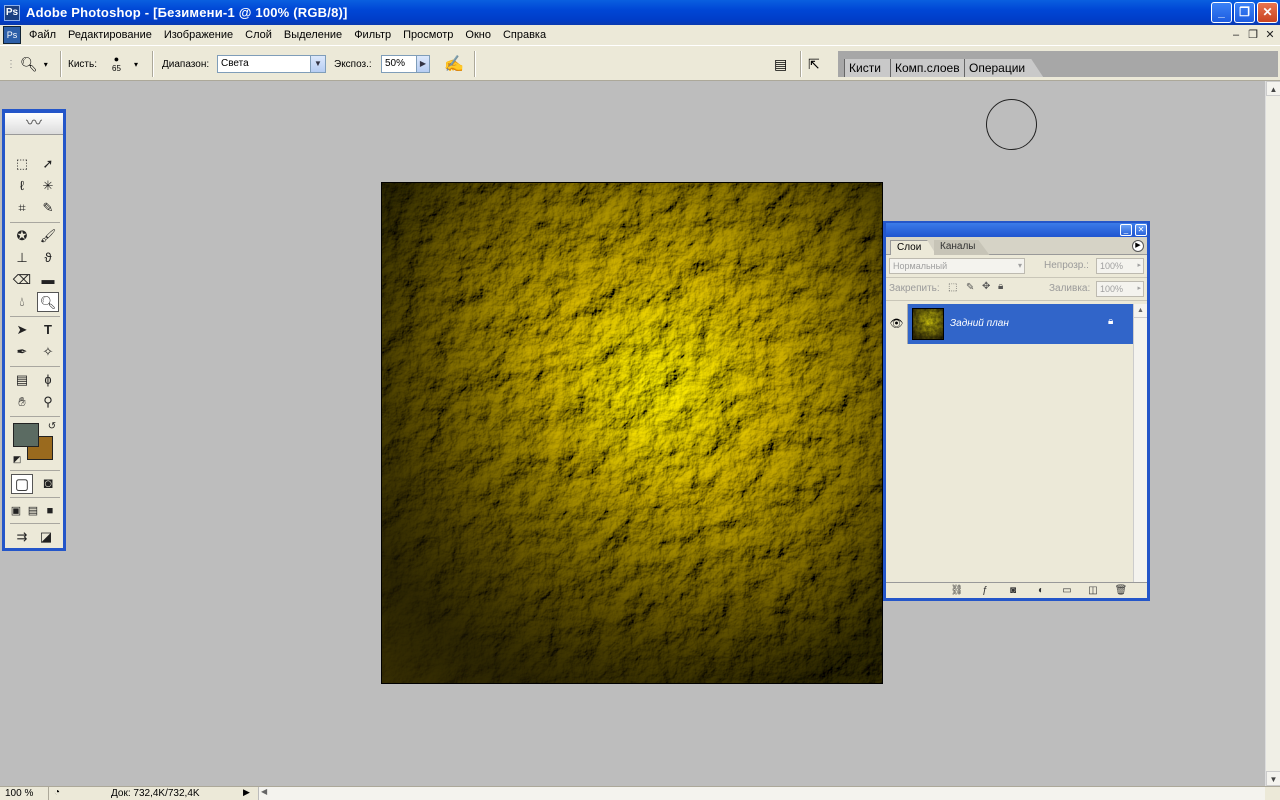 This screenshot has height=800, width=1280. Describe the element at coordinates (957, 266) in the screenshot. I see `blend-mode-select: Нормальный ▾` at that location.